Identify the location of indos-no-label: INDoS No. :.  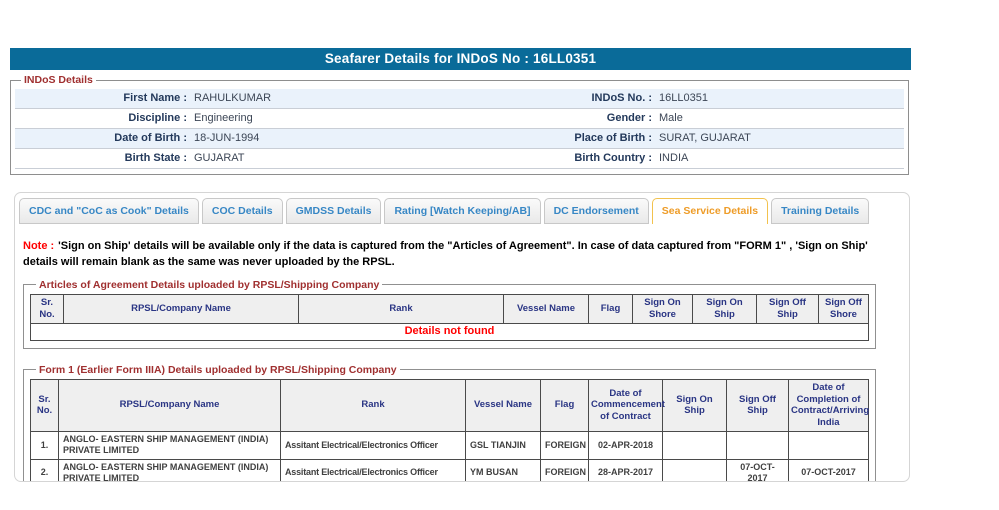
(622, 98).